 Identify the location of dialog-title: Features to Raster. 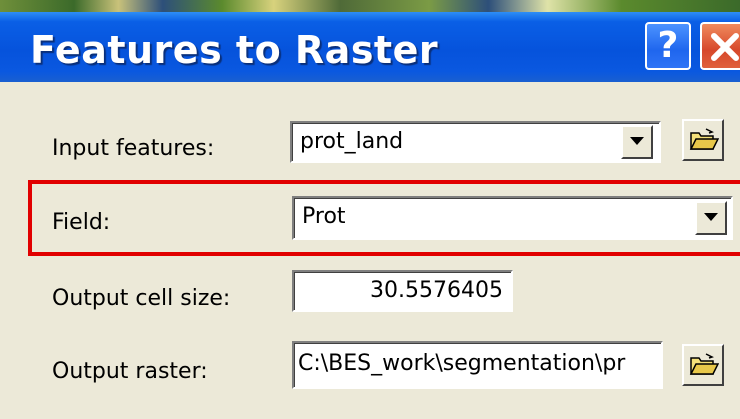
(234, 50).